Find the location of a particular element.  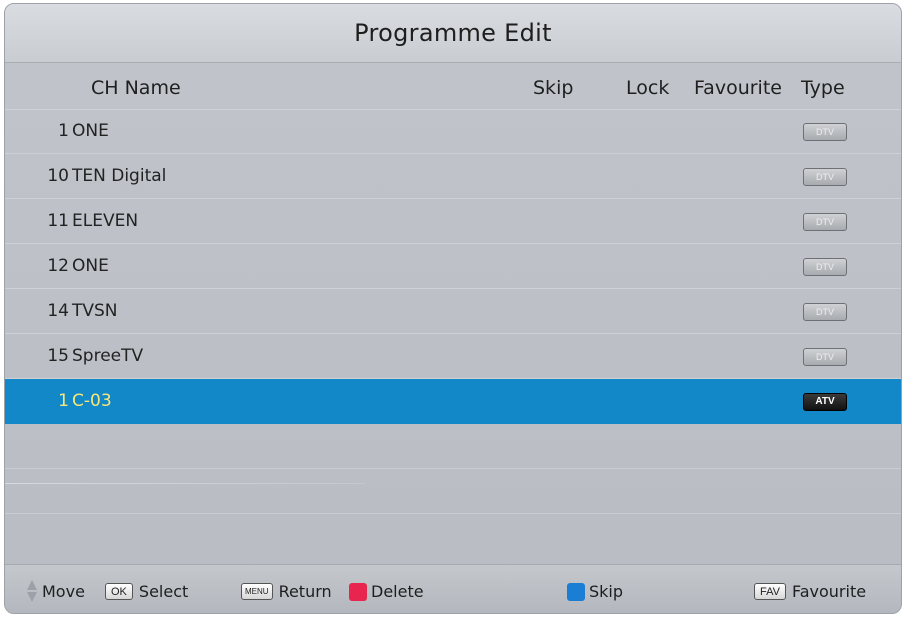

channel-name: ELEVEN is located at coordinates (105, 221).